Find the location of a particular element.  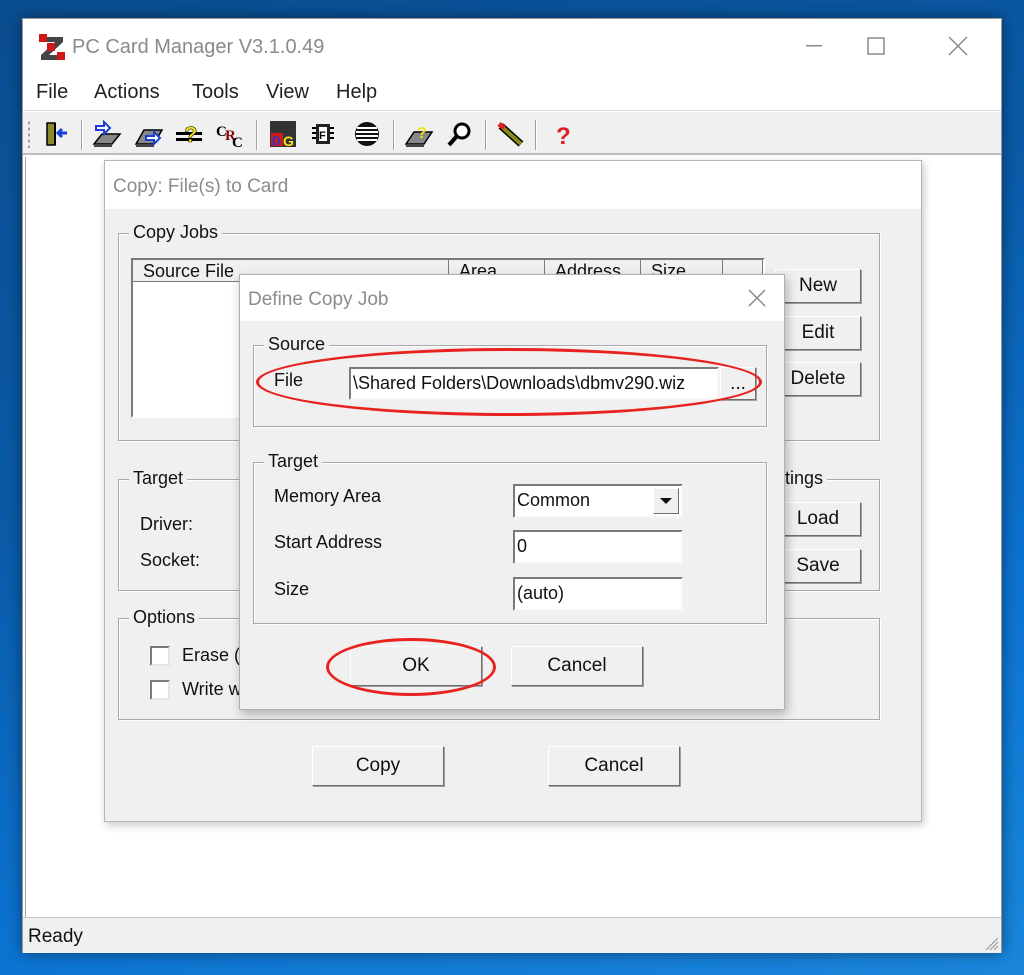

copy-to-card-button is located at coordinates (107, 134).